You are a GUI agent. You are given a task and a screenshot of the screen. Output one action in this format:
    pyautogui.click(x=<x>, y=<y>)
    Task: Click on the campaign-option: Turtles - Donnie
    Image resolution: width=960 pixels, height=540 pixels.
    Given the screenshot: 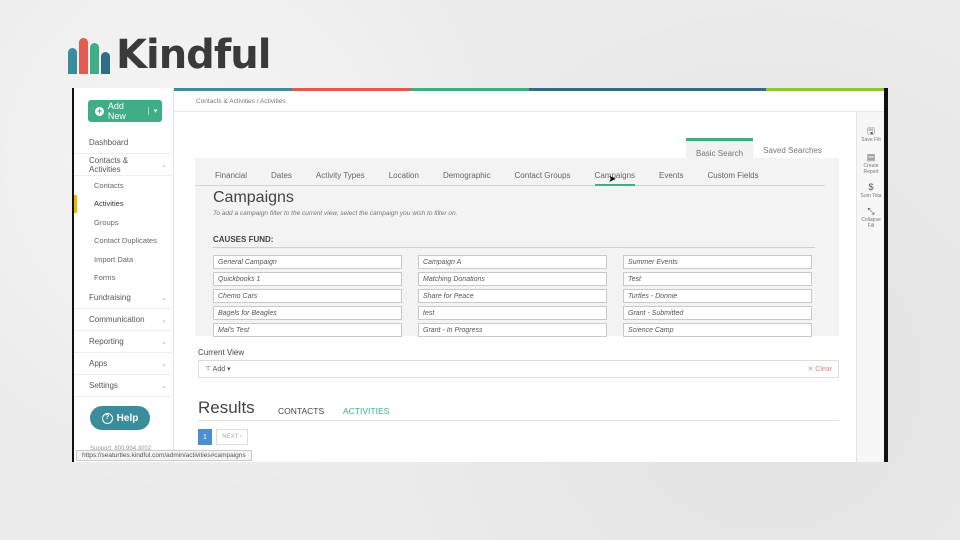 What is the action you would take?
    pyautogui.click(x=717, y=296)
    